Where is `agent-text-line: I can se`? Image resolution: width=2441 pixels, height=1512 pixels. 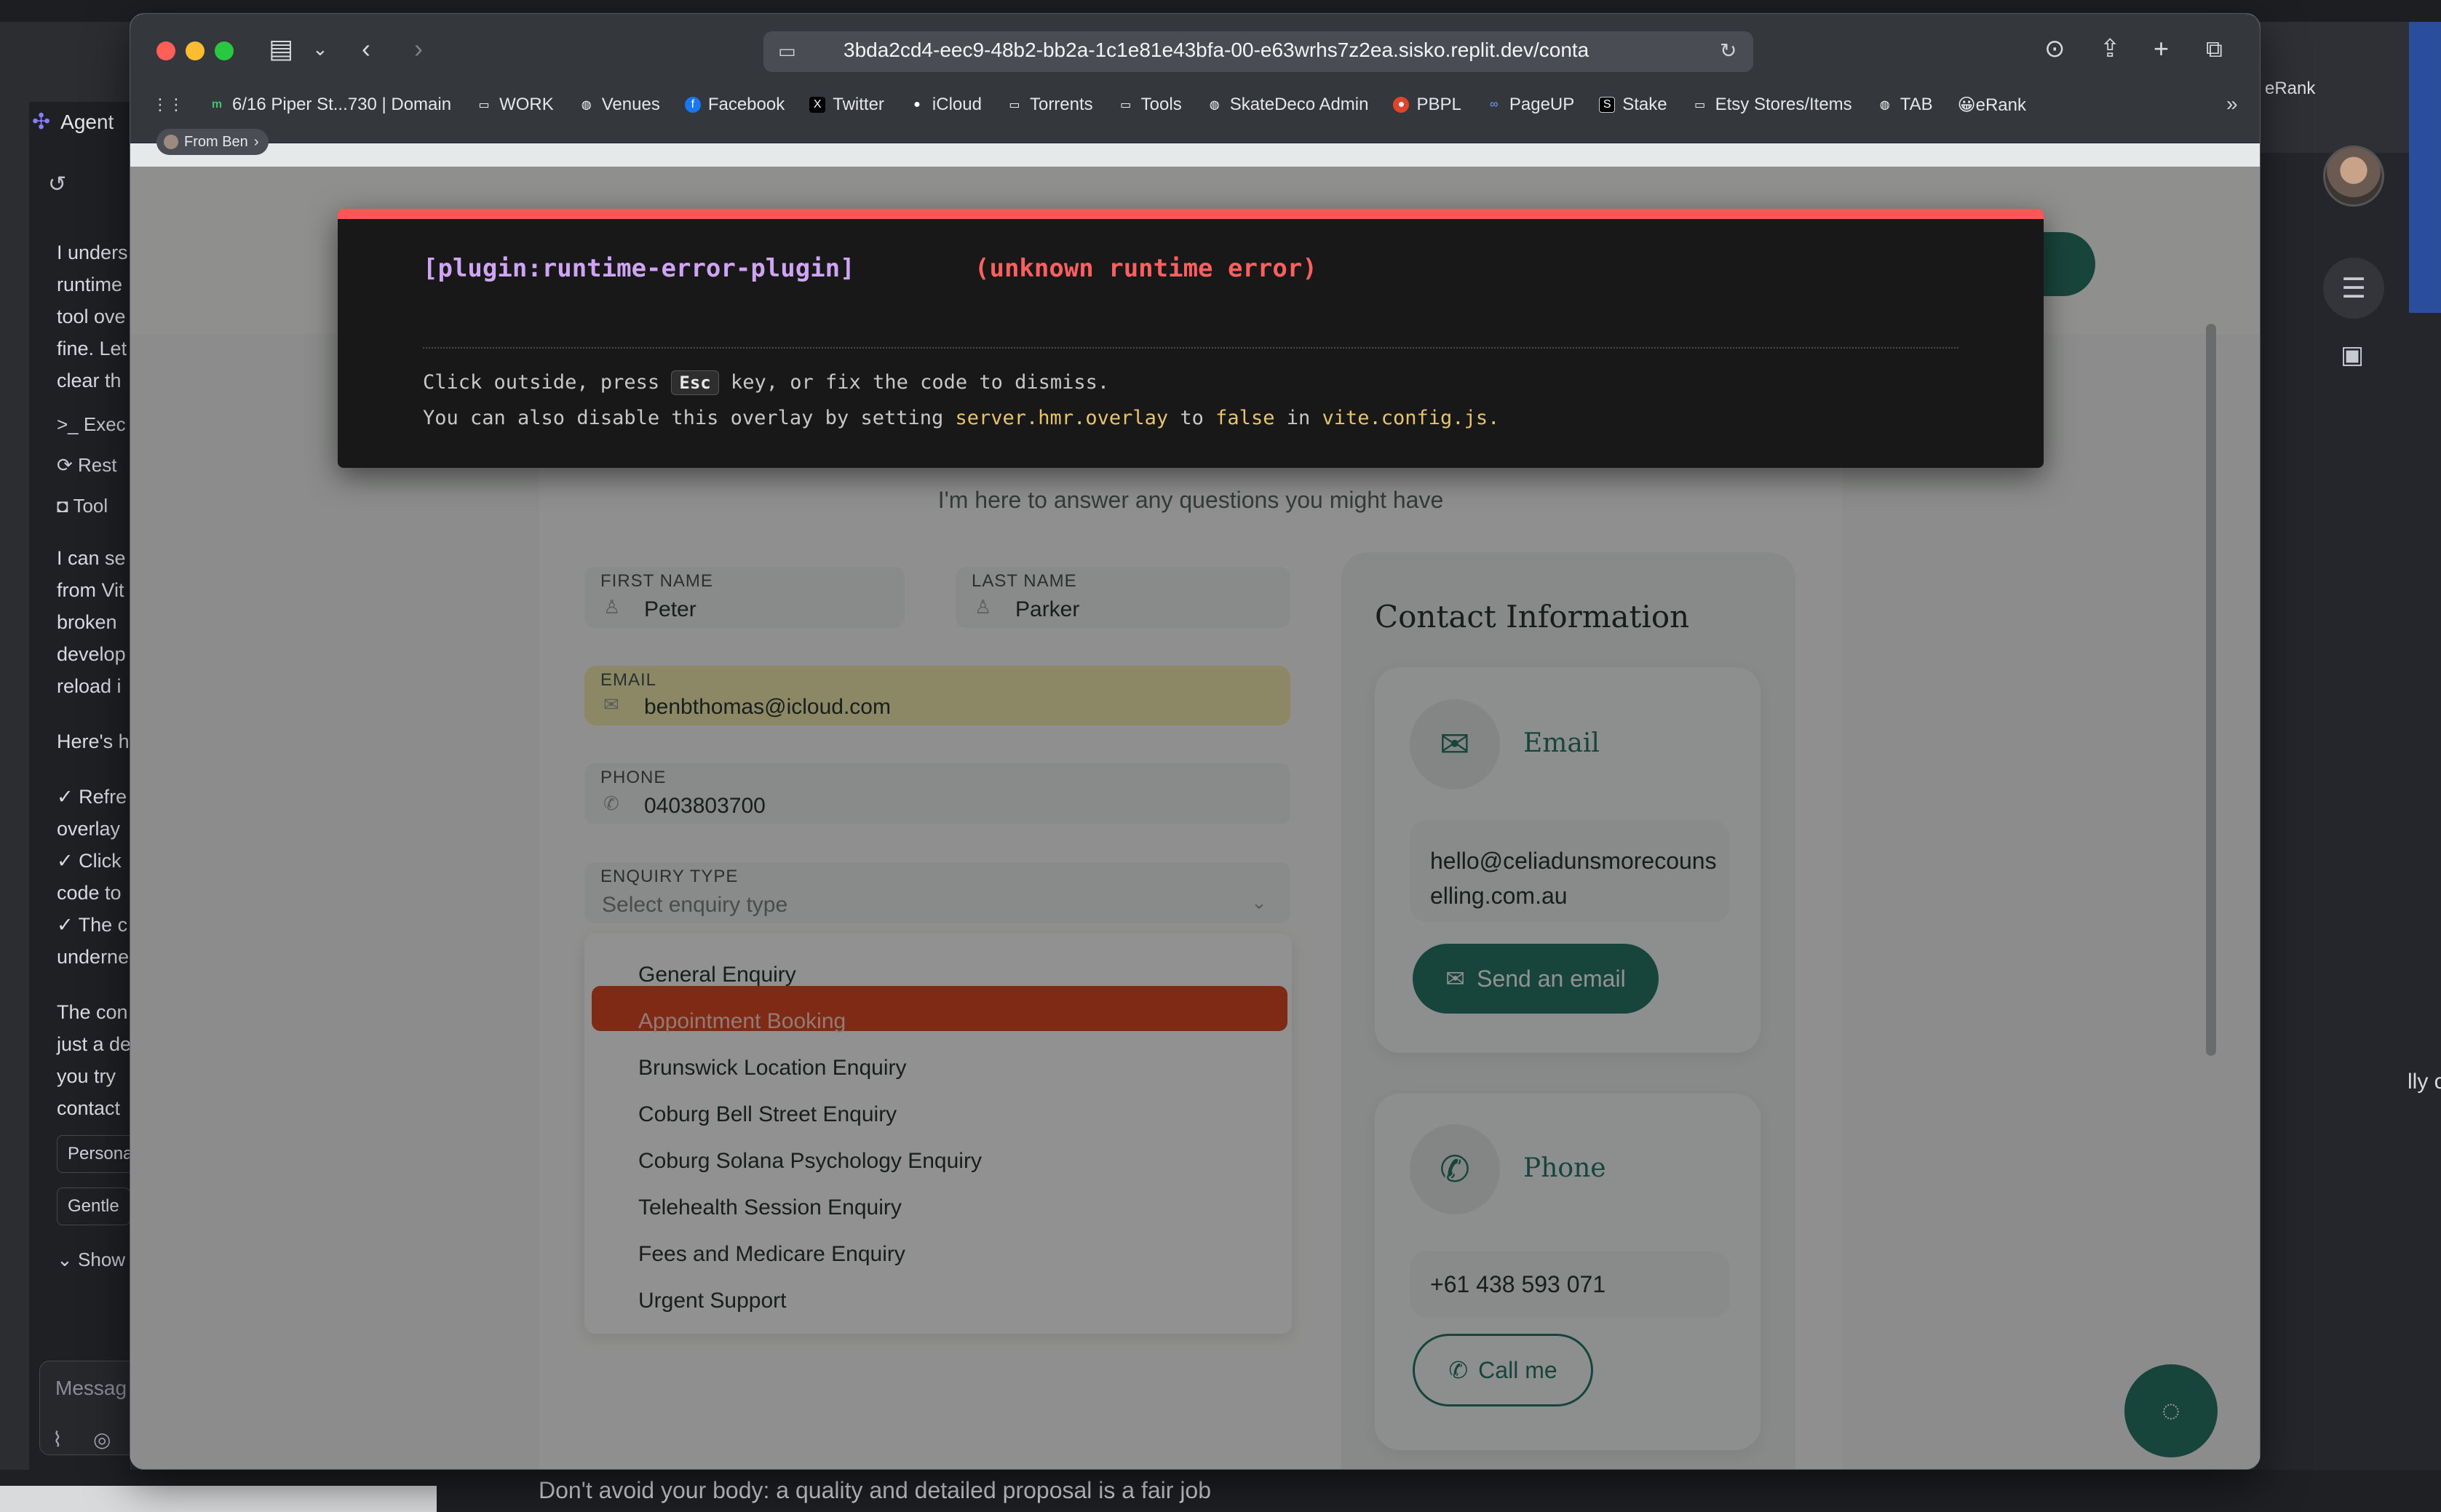
agent-text-line: I can se is located at coordinates (91, 558).